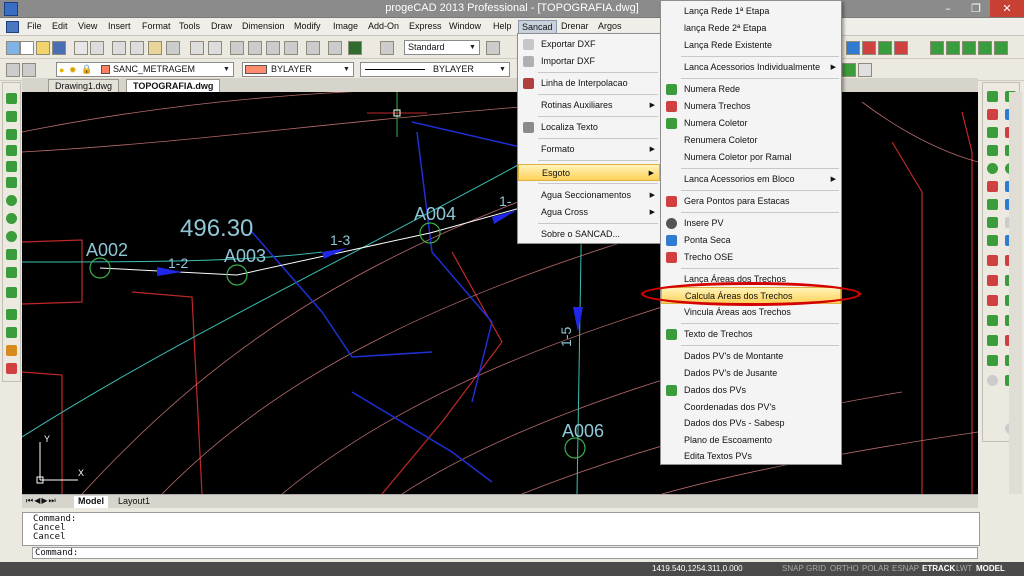  I want to click on menu-item-lanca-rede-existente: Lança Rede Existente, so click(751, 45).